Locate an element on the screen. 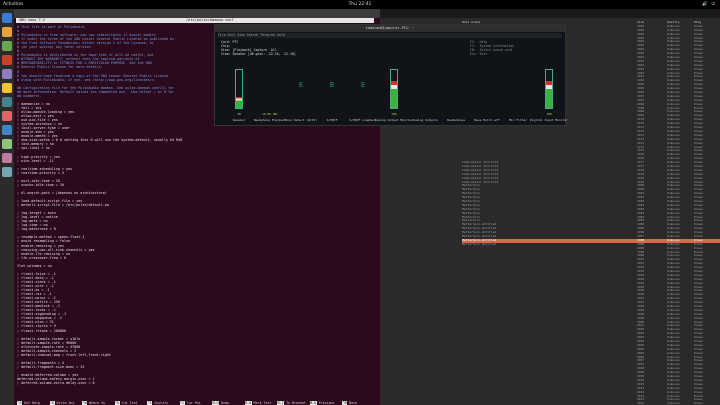 This screenshot has height=405, width=720. nano-shortcut: M-A Mark Text is located at coordinates (258, 403).